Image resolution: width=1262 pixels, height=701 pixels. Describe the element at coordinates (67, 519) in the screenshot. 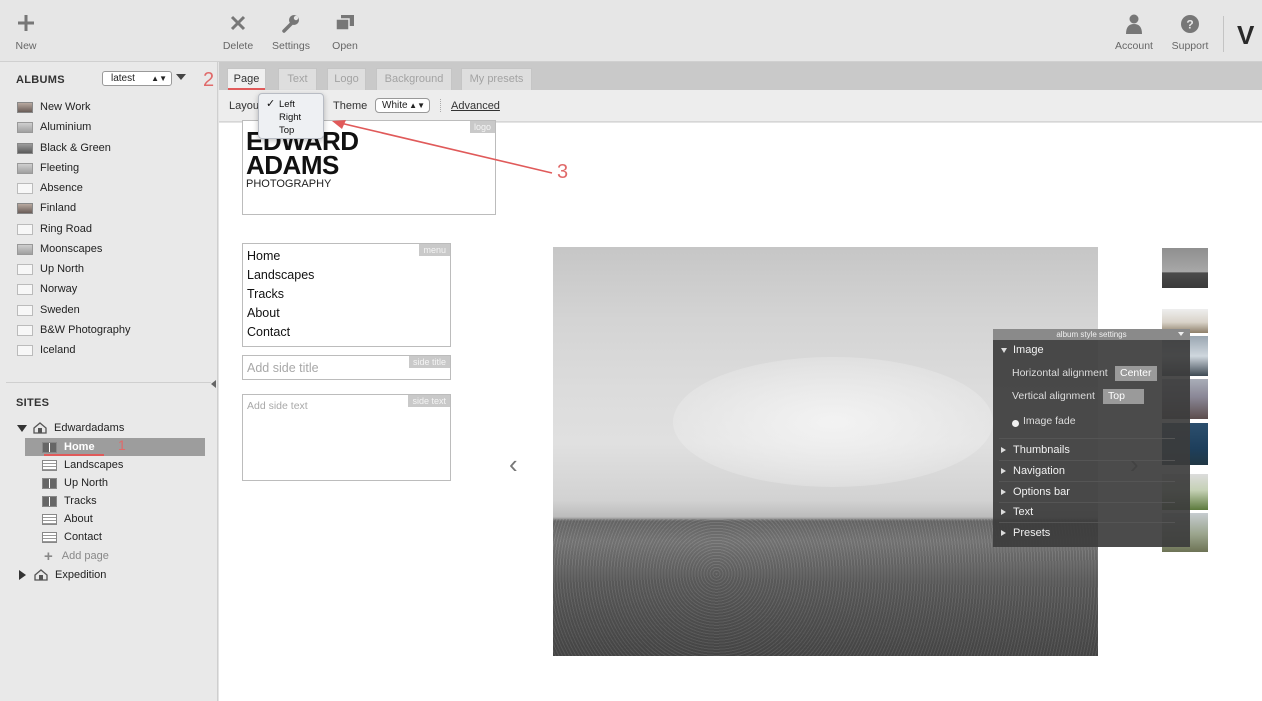

I see `page-item: About` at that location.